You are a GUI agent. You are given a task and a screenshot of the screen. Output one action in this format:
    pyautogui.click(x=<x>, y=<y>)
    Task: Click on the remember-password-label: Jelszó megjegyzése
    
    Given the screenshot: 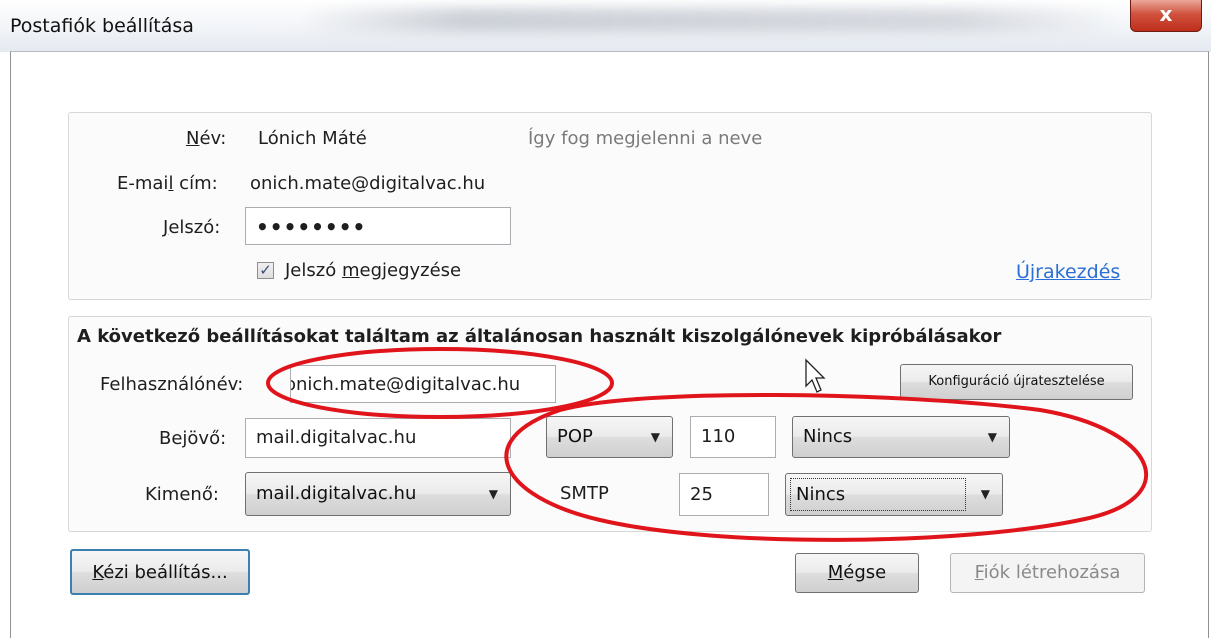 What is the action you would take?
    pyautogui.click(x=373, y=270)
    